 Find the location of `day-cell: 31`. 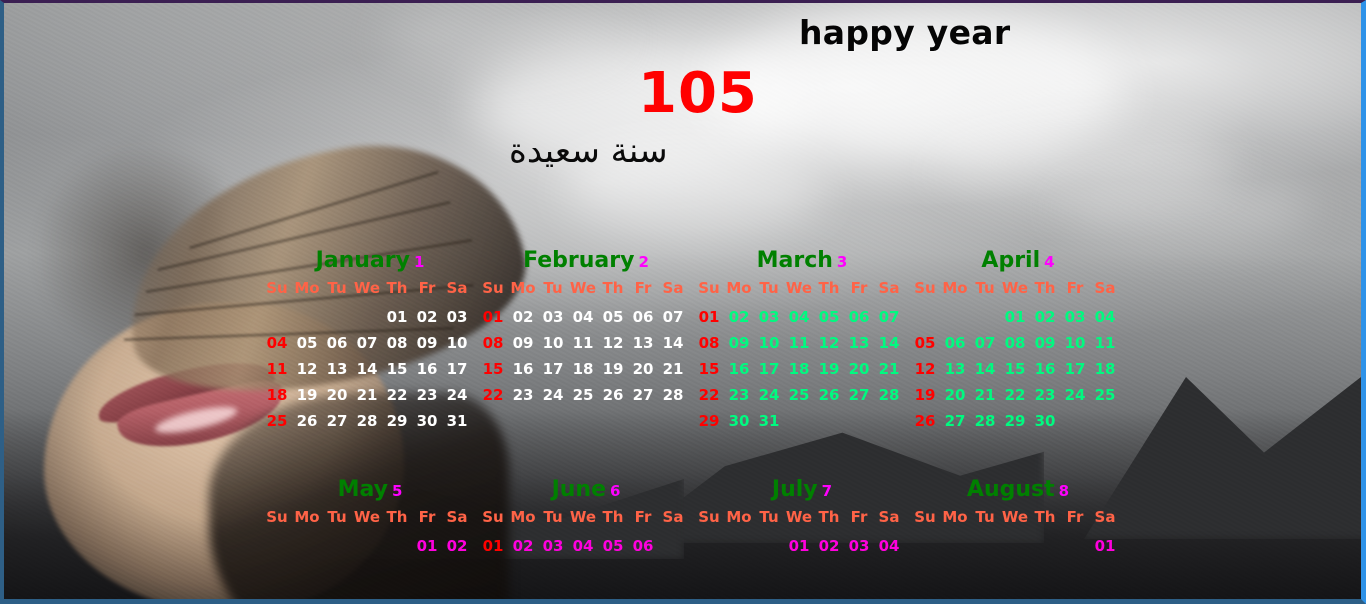

day-cell: 31 is located at coordinates (769, 421).